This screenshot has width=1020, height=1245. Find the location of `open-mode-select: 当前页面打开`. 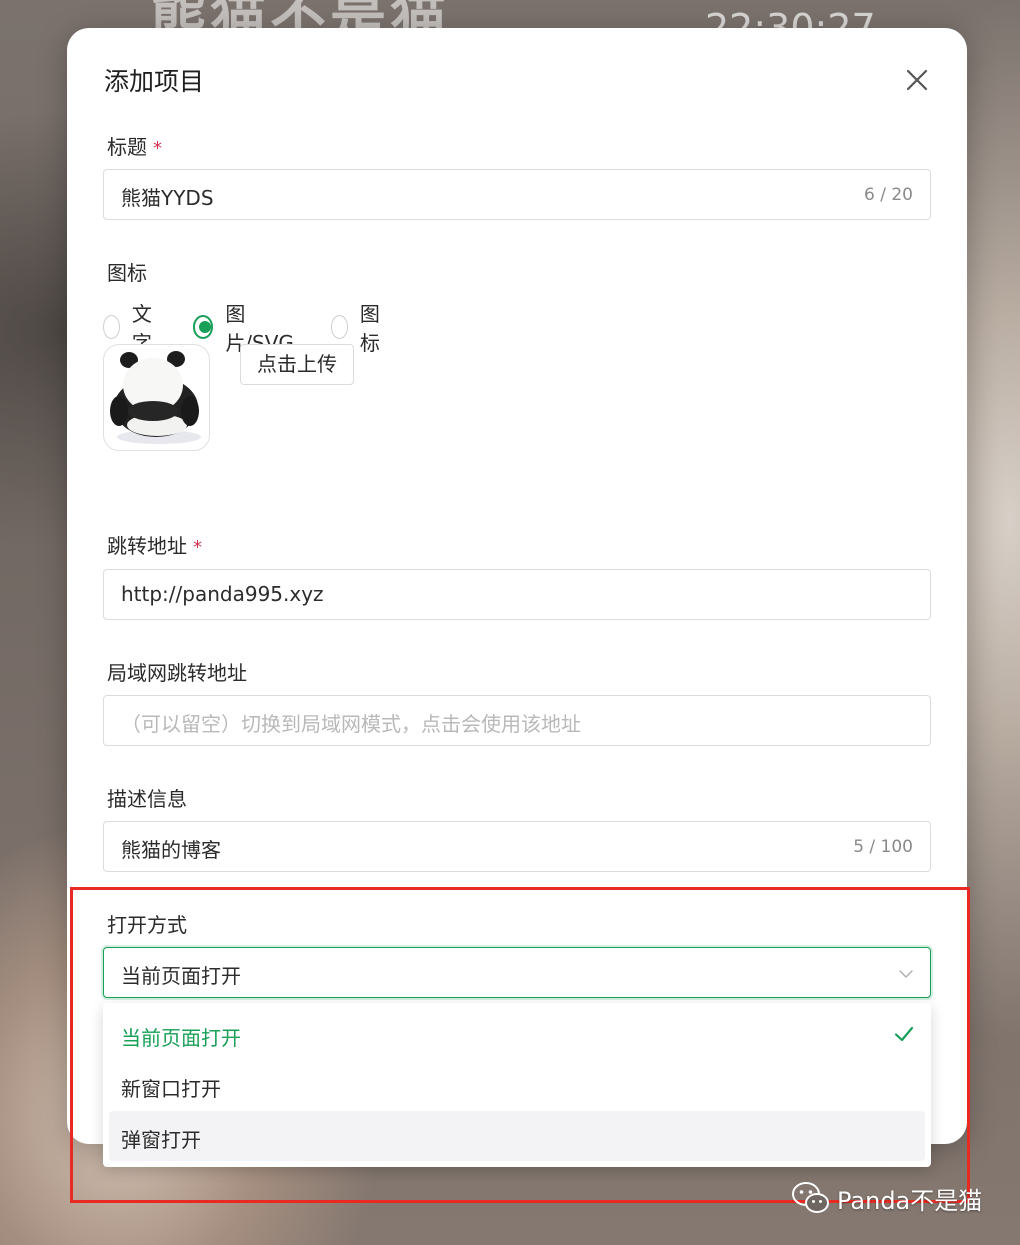

open-mode-select: 当前页面打开 is located at coordinates (517, 972).